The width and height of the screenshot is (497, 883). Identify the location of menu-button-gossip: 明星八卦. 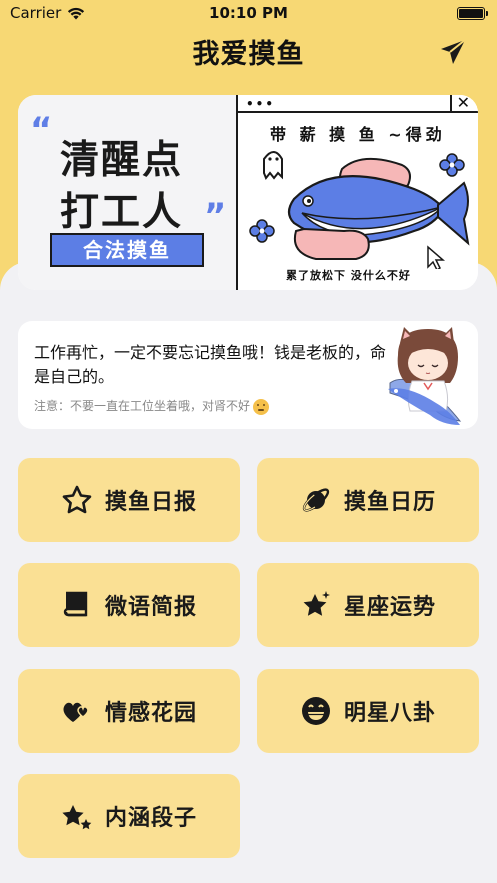
(368, 711).